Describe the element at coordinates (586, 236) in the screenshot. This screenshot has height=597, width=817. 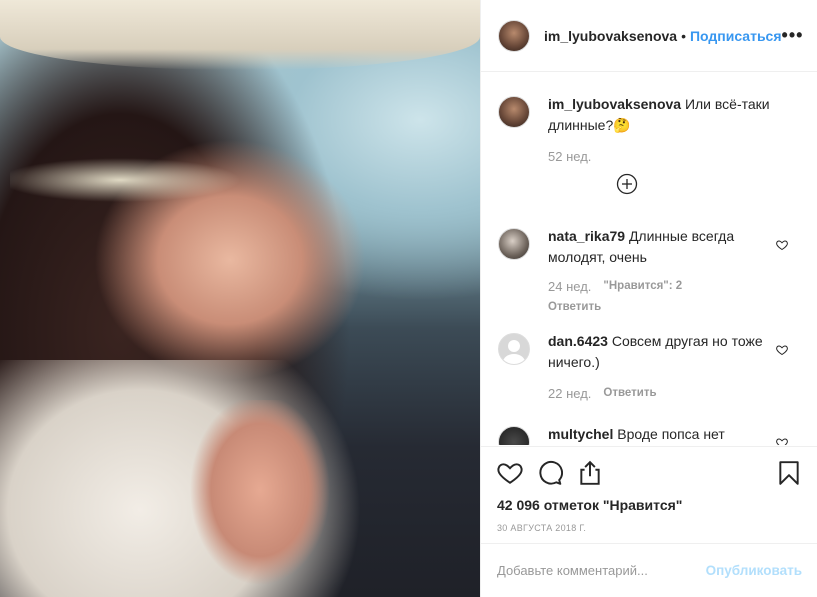
I see `comment-username: nata_rika79` at that location.